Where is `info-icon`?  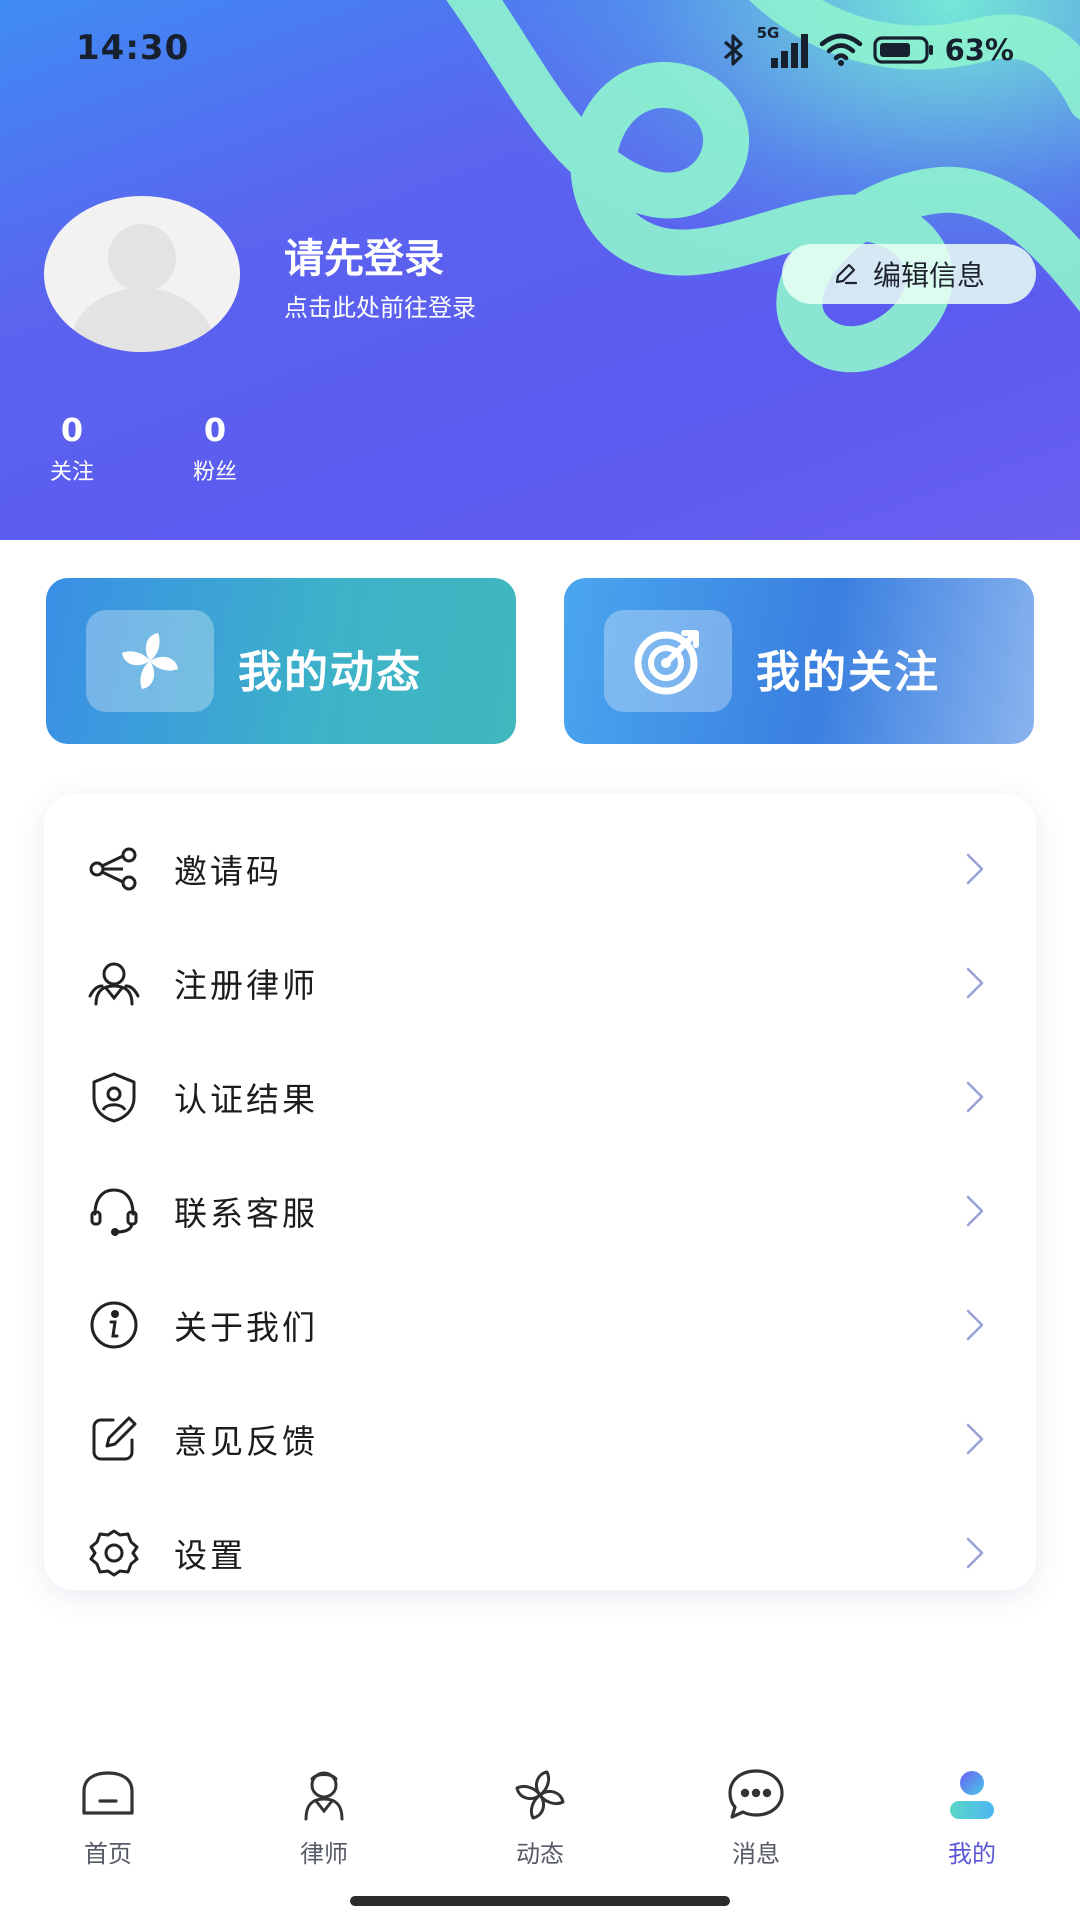
info-icon is located at coordinates (114, 1325).